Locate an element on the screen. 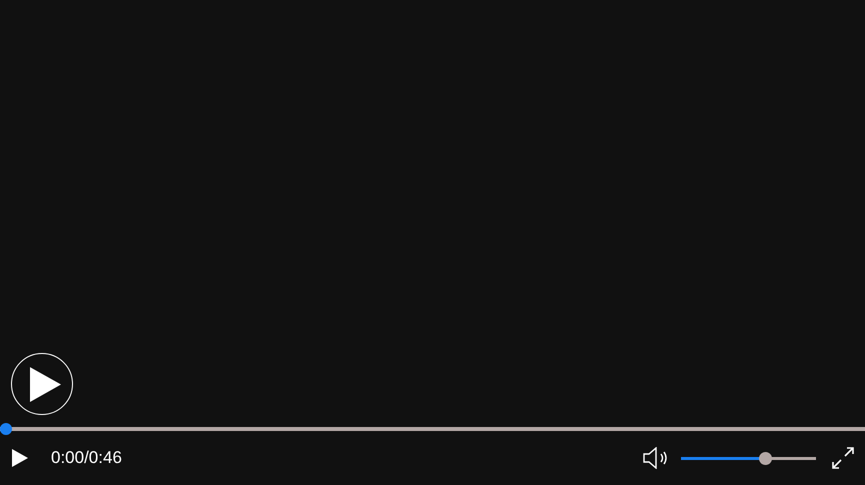 The height and width of the screenshot is (485, 865). volume-slider is located at coordinates (748, 458).